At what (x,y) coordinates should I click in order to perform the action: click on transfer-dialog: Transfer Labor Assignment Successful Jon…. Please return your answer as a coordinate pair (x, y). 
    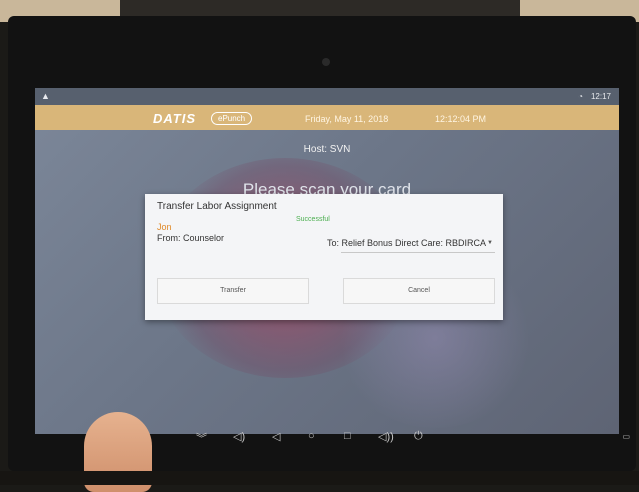
    Looking at the image, I should click on (324, 257).